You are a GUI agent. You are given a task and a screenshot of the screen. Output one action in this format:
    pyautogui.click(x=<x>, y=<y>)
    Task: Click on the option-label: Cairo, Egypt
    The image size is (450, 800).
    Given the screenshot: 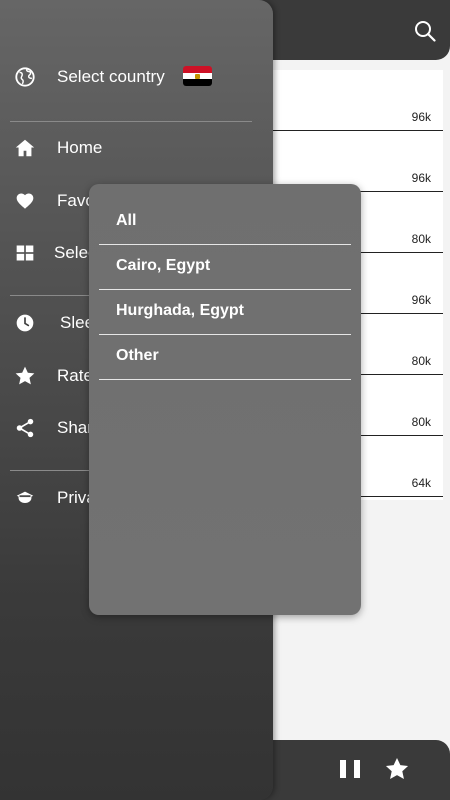 What is the action you would take?
    pyautogui.click(x=163, y=265)
    